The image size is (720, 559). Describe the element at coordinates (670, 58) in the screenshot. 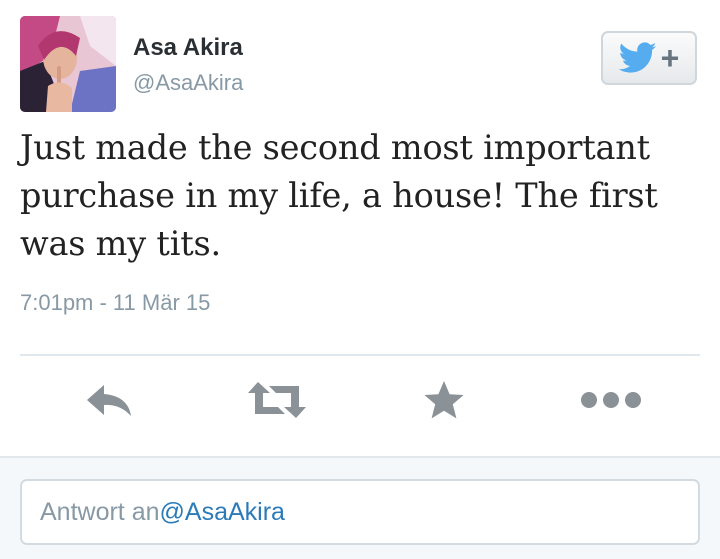

I see `follow-plus-icon: +` at that location.